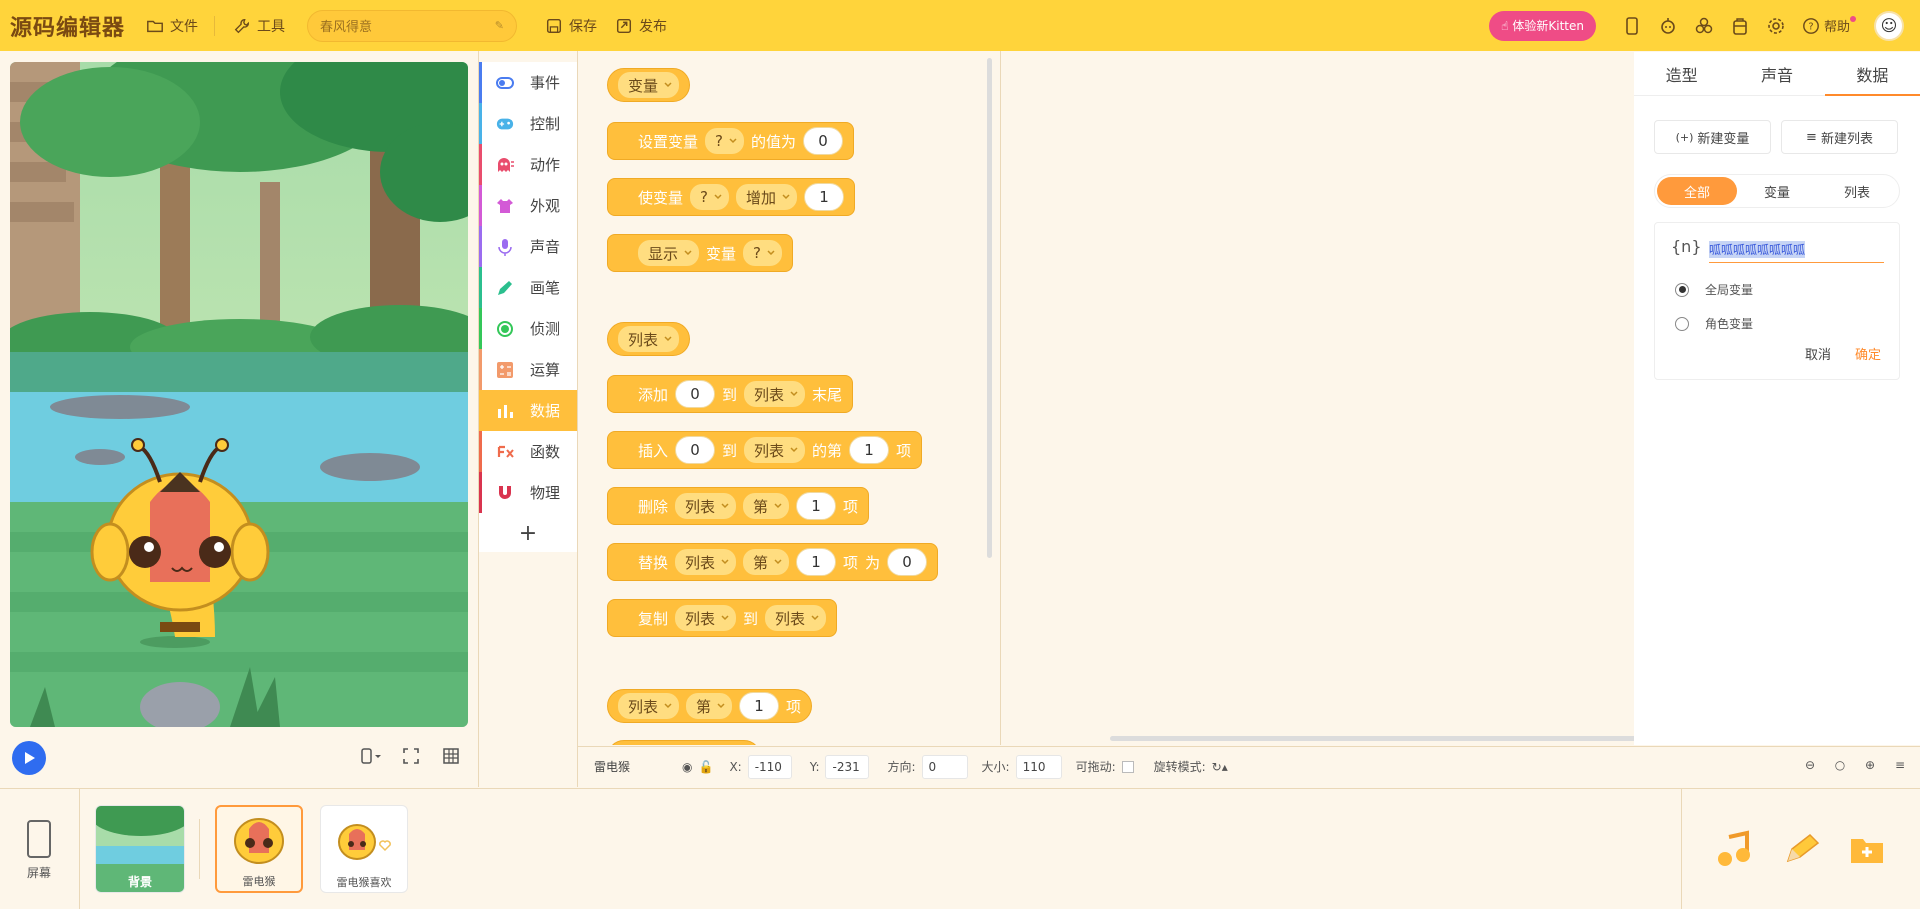 The image size is (1920, 909). I want to click on eye-icon: ◉, so click(687, 767).